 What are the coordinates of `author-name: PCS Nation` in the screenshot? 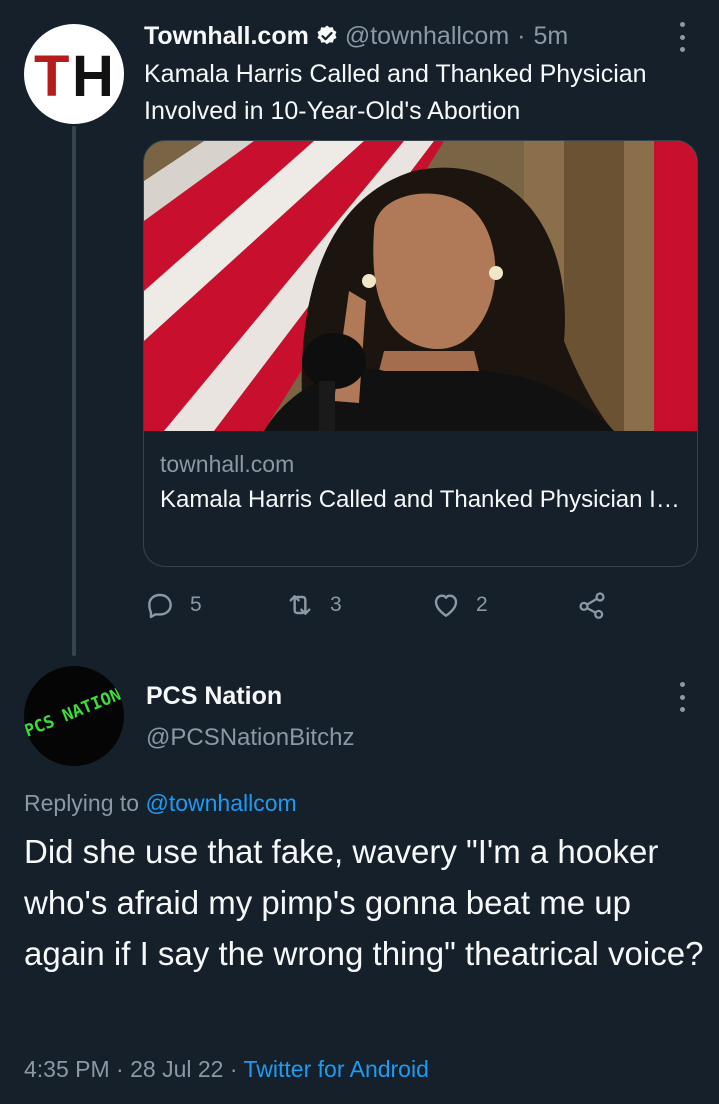 It's located at (214, 696).